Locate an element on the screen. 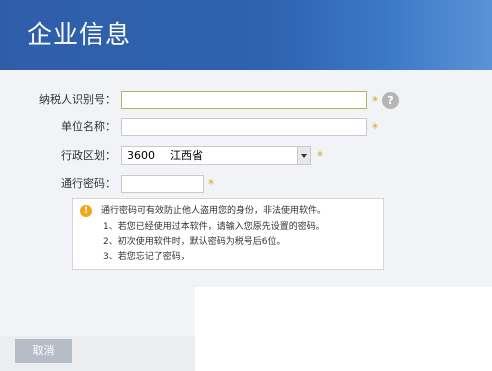 This screenshot has height=371, width=492. note-line: 1、若您已经使用过本软件，请输入您原先设置的密码。 is located at coordinates (214, 227).